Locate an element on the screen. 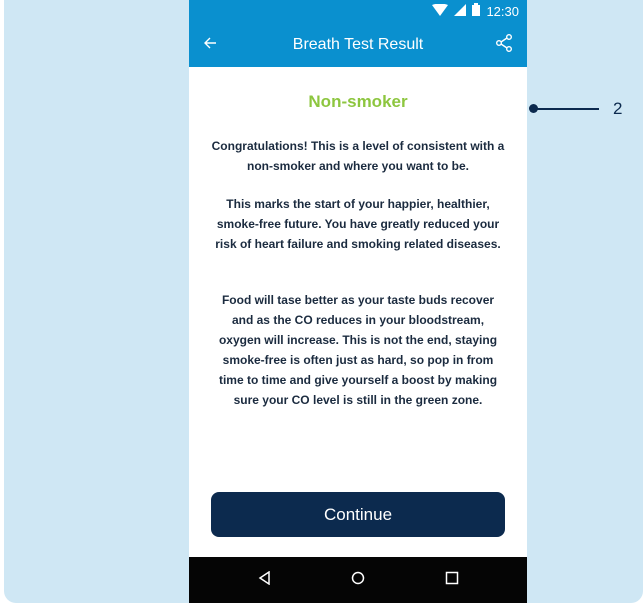 The width and height of the screenshot is (643, 603). share-button is located at coordinates (504, 45).